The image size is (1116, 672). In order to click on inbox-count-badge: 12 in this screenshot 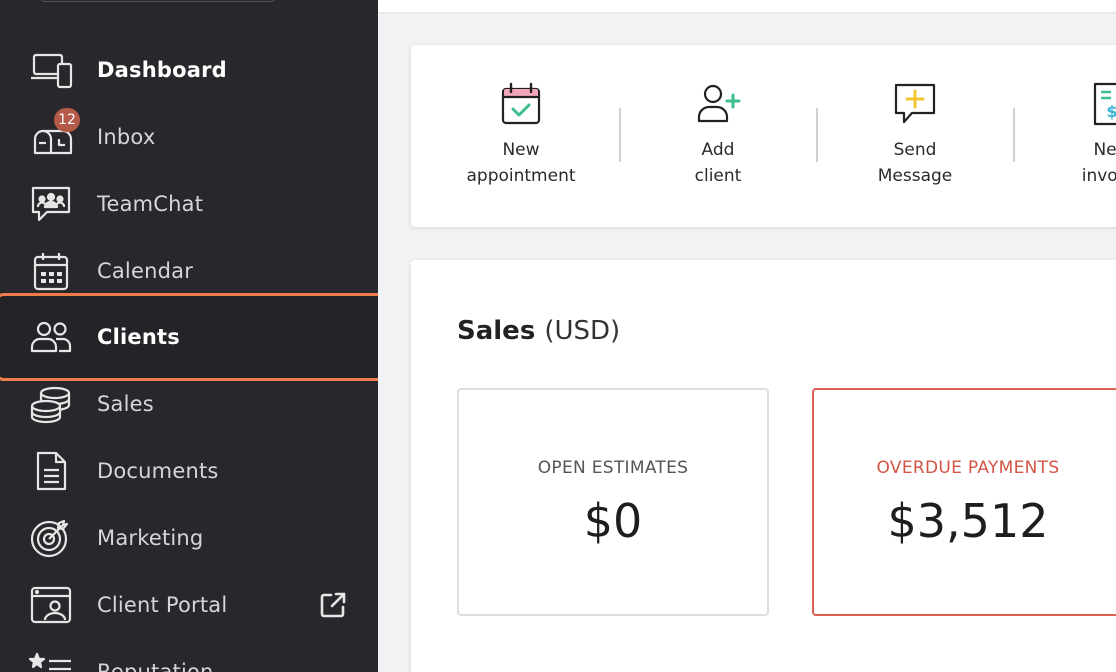, I will do `click(67, 120)`.